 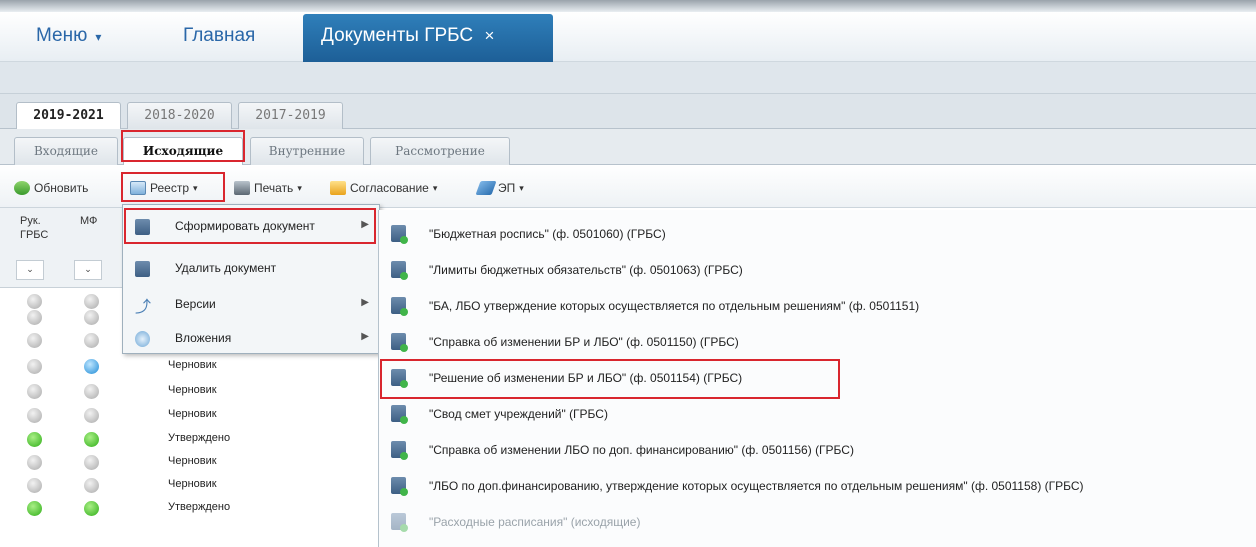 I want to click on submenu-item-estimates-summary: "Свод смет учреждений" (ГРБС), so click(x=817, y=414).